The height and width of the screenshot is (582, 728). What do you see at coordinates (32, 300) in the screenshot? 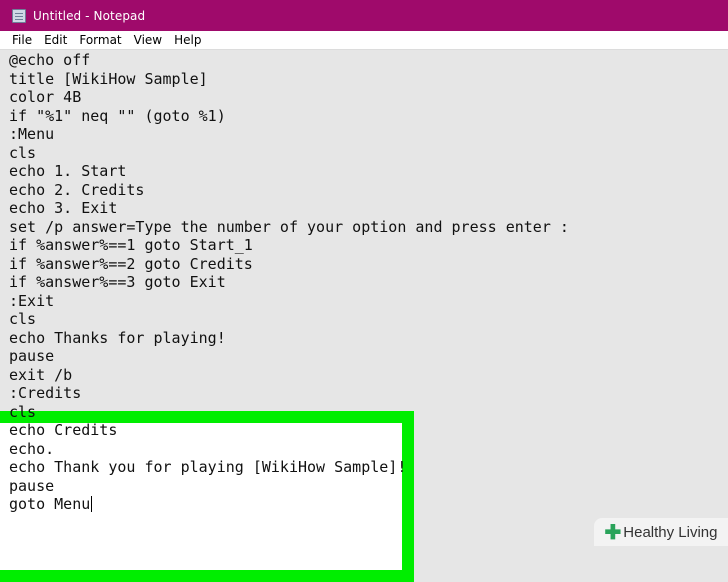
I see `code-line: :Exit` at bounding box center [32, 300].